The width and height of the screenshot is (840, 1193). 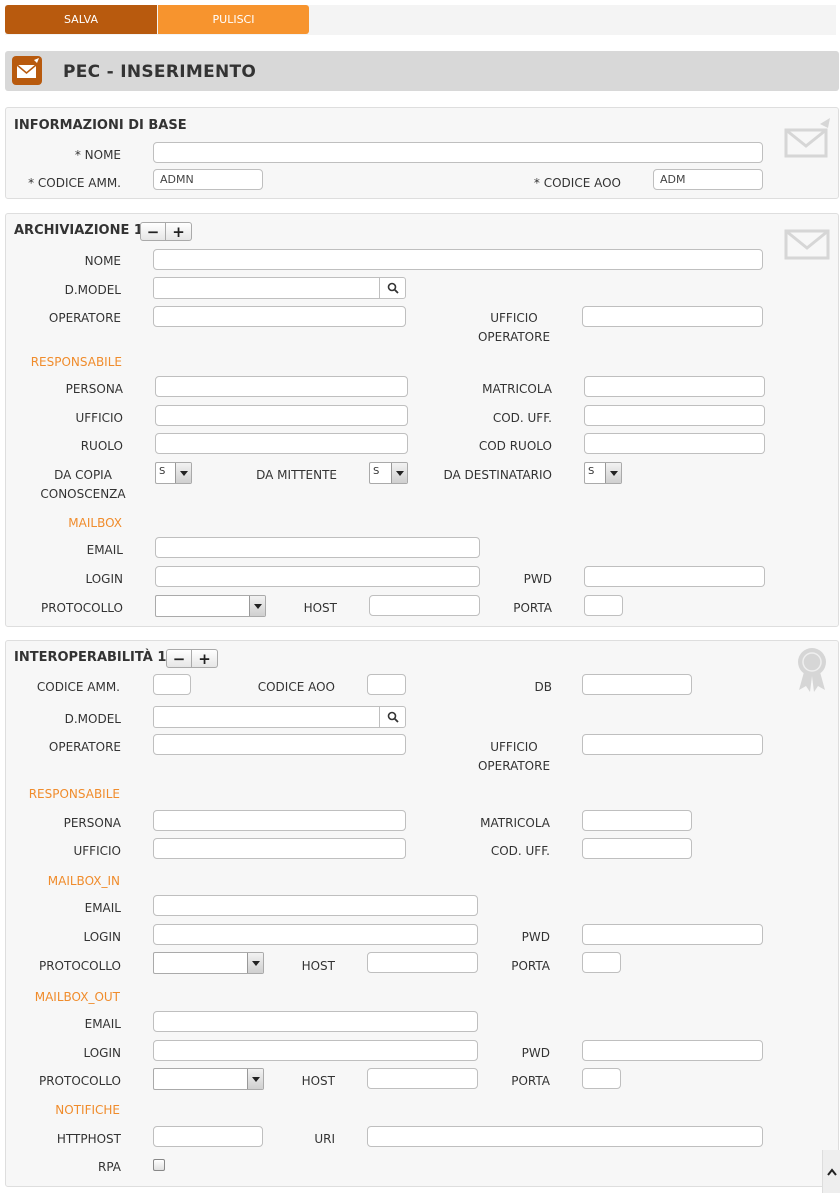 I want to click on ruolo-label: RUOLO, so click(x=101, y=446).